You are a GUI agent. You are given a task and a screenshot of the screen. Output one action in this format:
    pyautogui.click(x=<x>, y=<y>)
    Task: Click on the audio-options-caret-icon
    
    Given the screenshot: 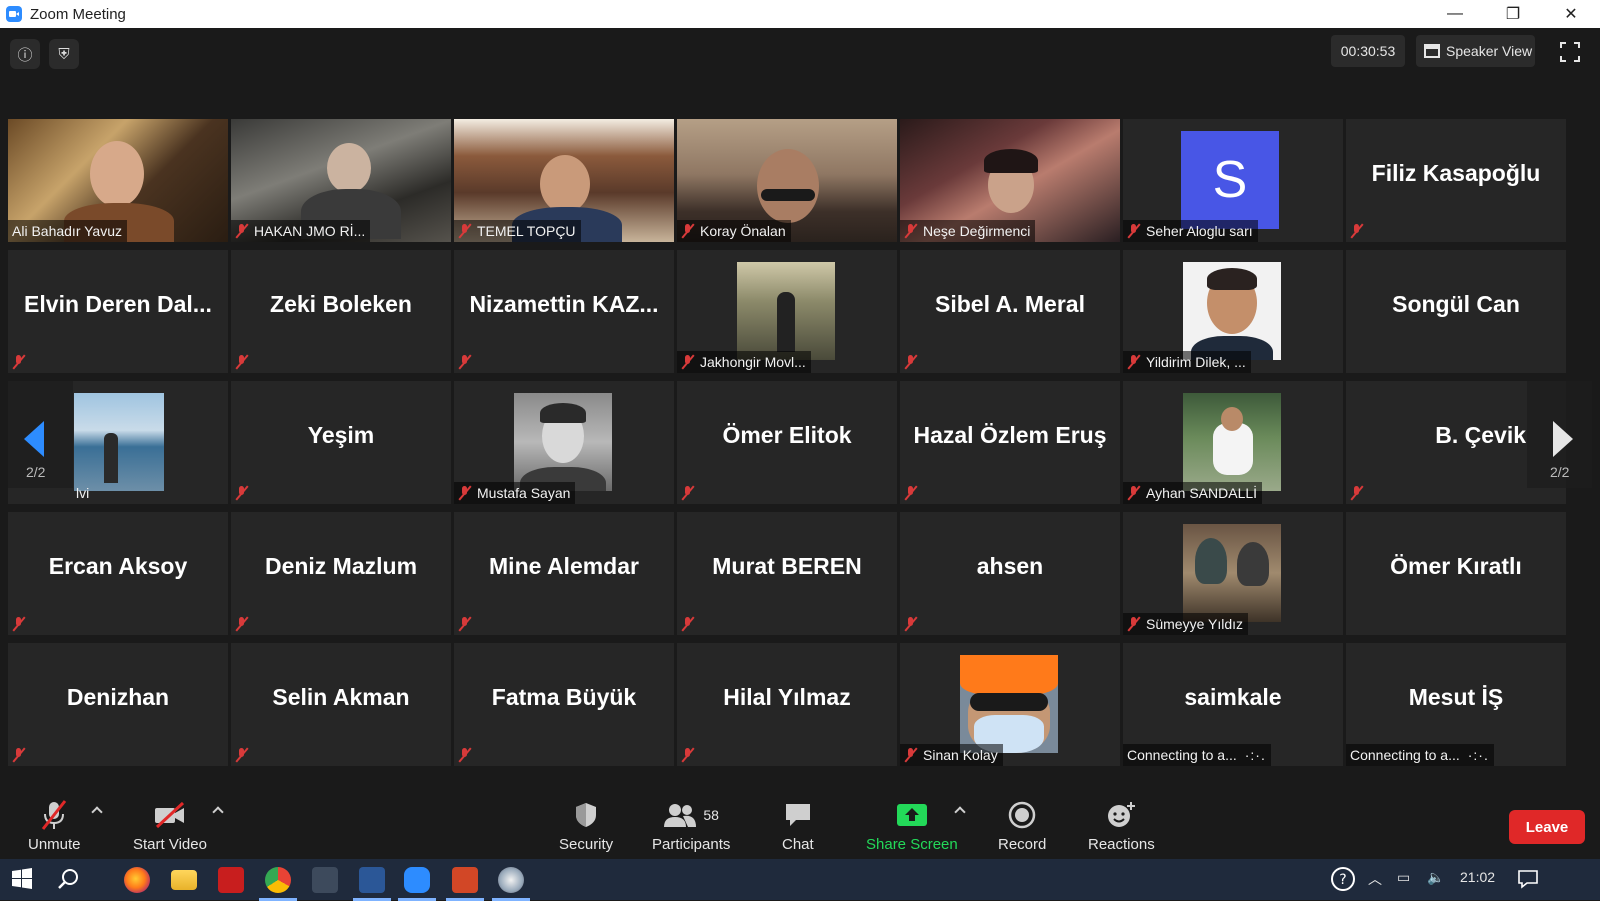 What is the action you would take?
    pyautogui.click(x=97, y=812)
    